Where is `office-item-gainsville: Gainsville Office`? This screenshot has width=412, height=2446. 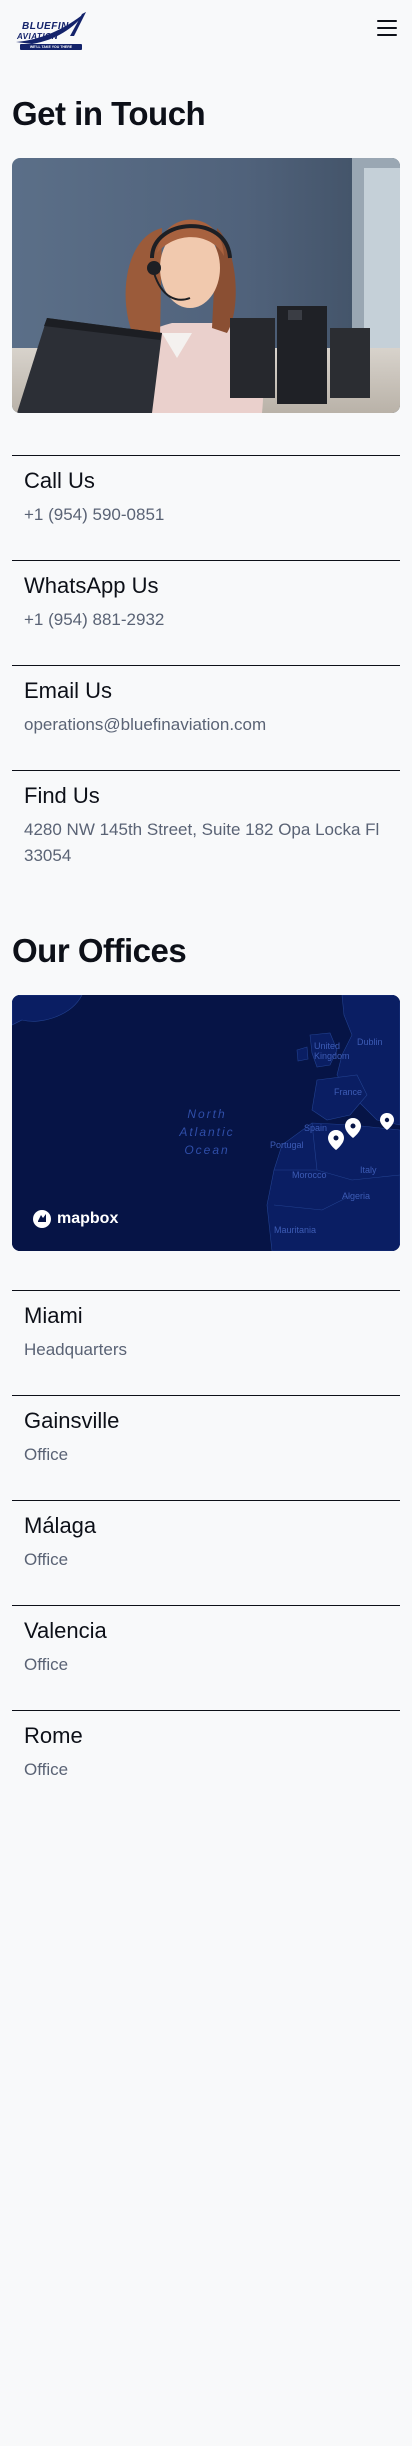
office-item-gainsville: Gainsville Office is located at coordinates (206, 1447).